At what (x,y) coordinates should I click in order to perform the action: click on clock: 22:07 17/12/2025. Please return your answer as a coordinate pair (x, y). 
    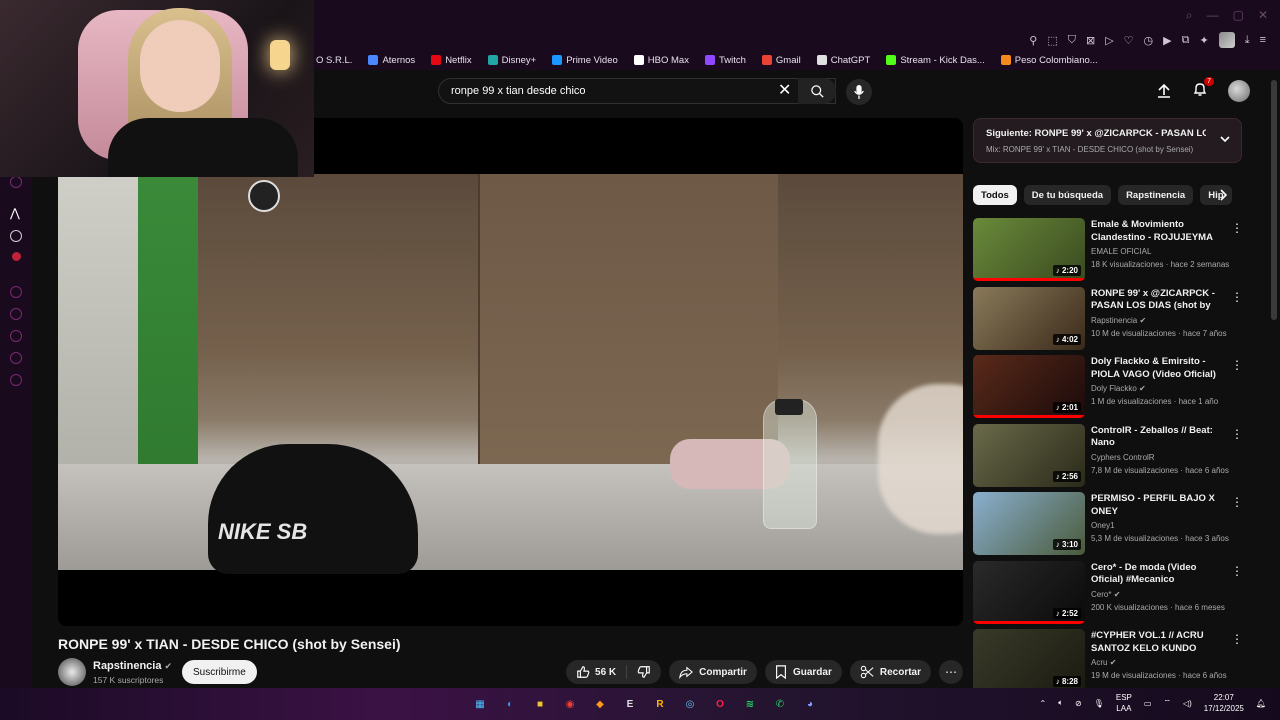
    Looking at the image, I should click on (1224, 703).